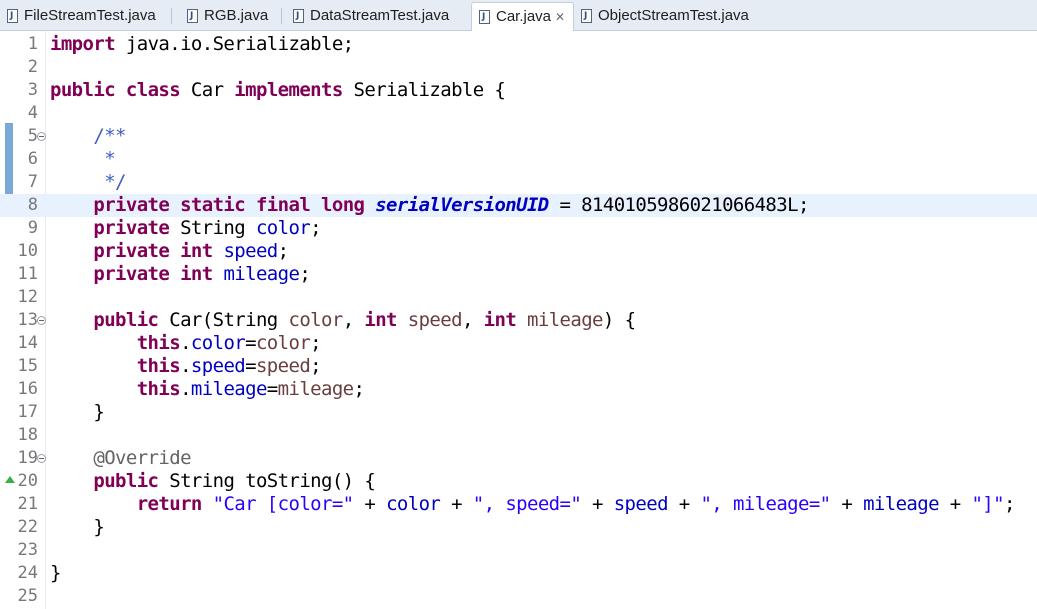 The image size is (1037, 609). I want to click on line-number: 11, so click(27, 274).